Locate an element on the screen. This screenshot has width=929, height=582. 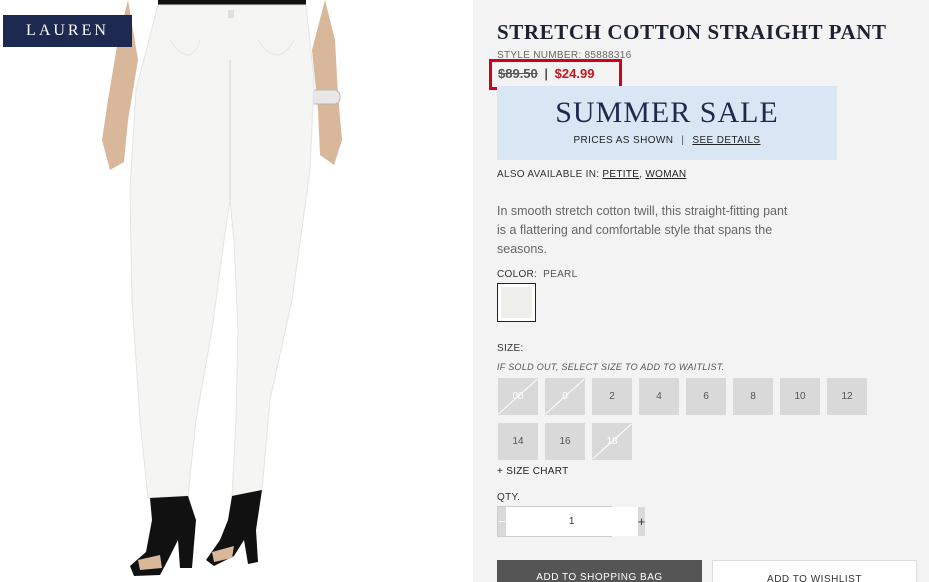
woman-link: WOMAN is located at coordinates (665, 174).